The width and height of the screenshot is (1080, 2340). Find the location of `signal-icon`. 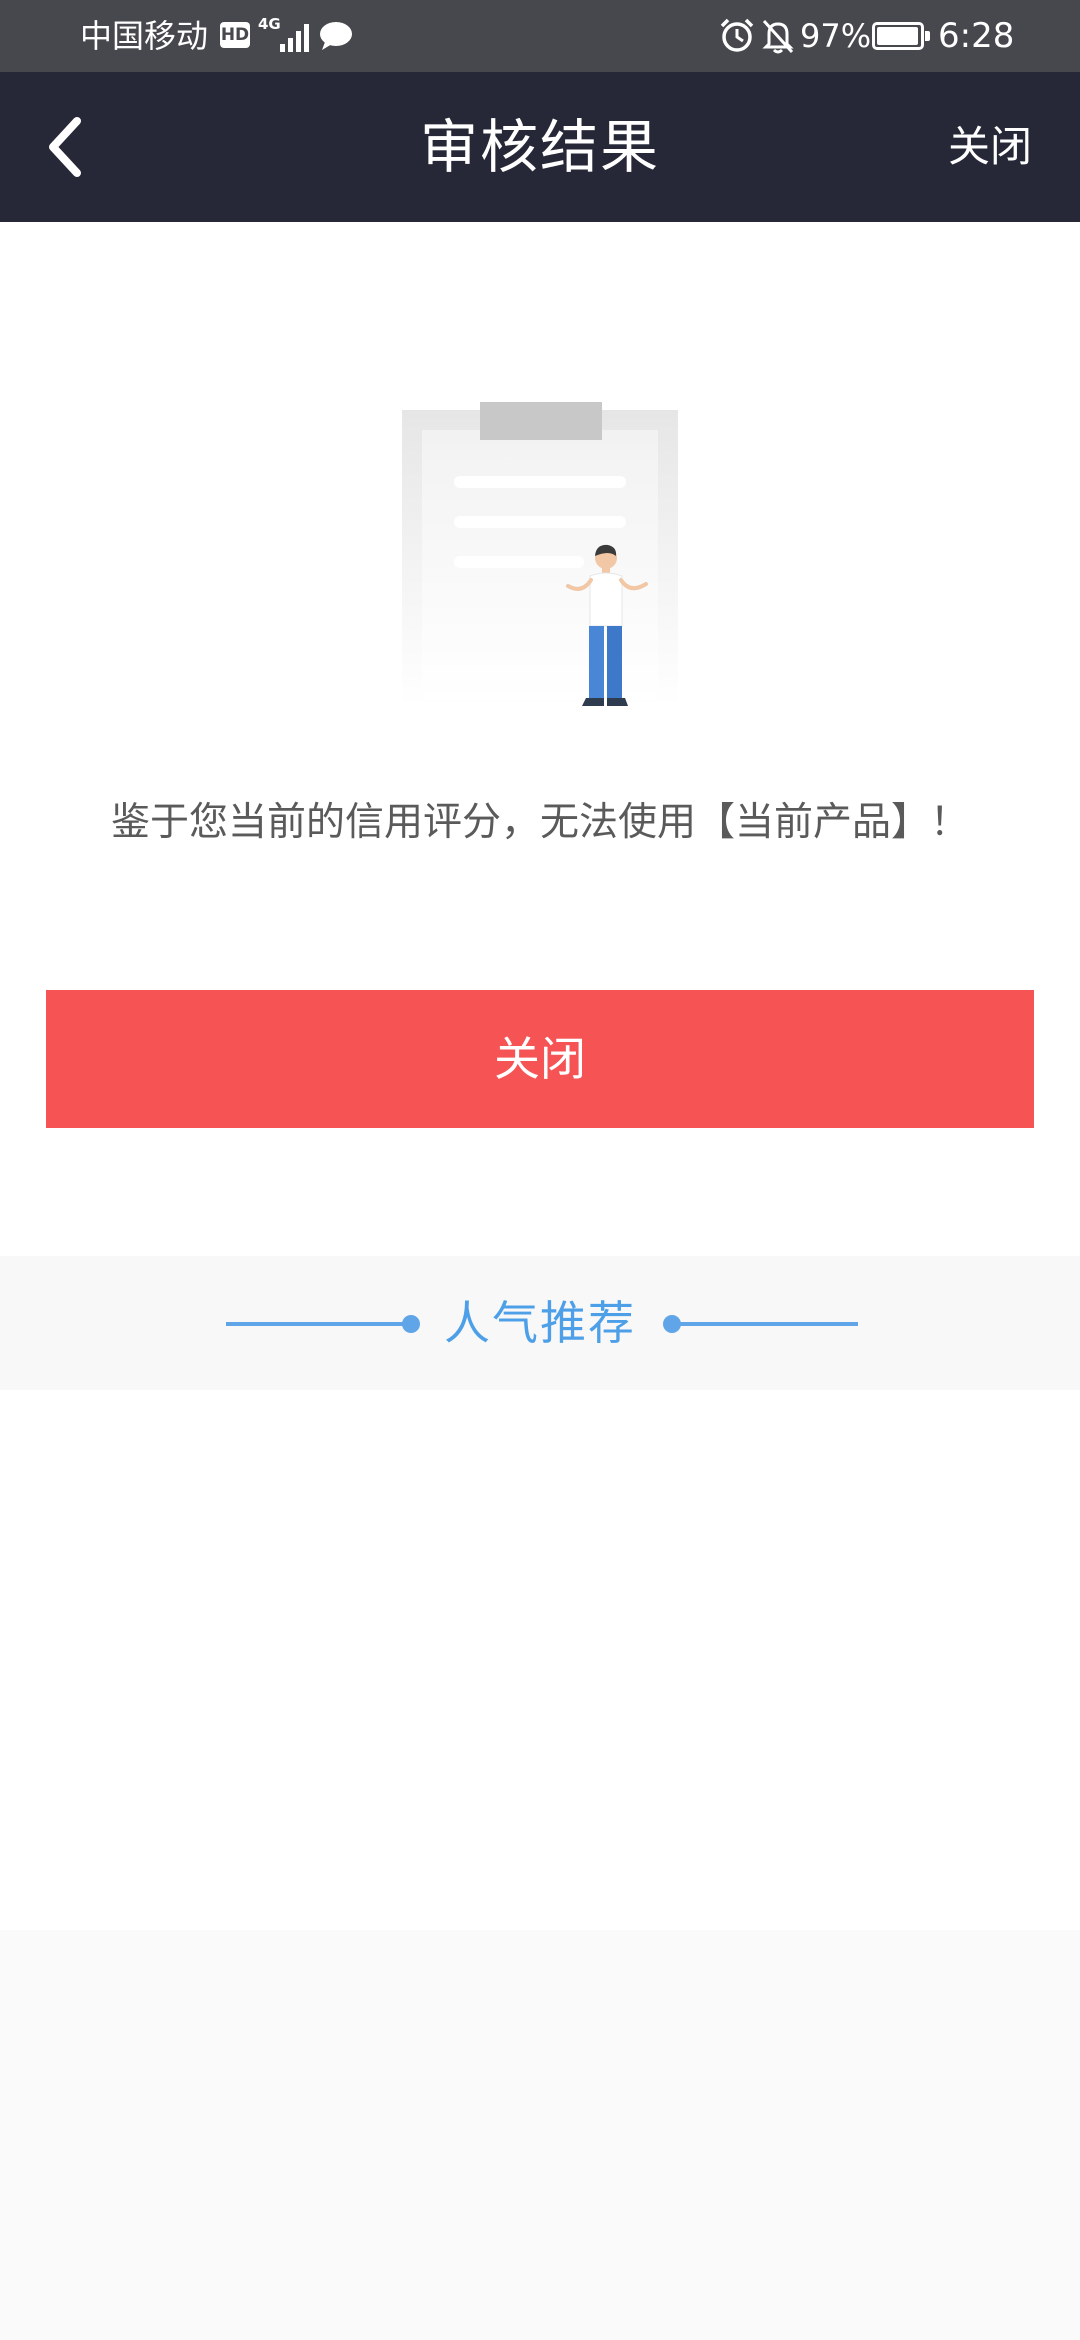

signal-icon is located at coordinates (291, 36).